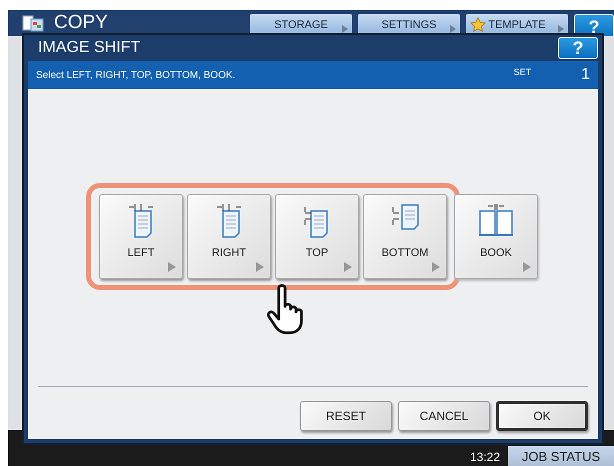  I want to click on set-label: SET, so click(523, 72).